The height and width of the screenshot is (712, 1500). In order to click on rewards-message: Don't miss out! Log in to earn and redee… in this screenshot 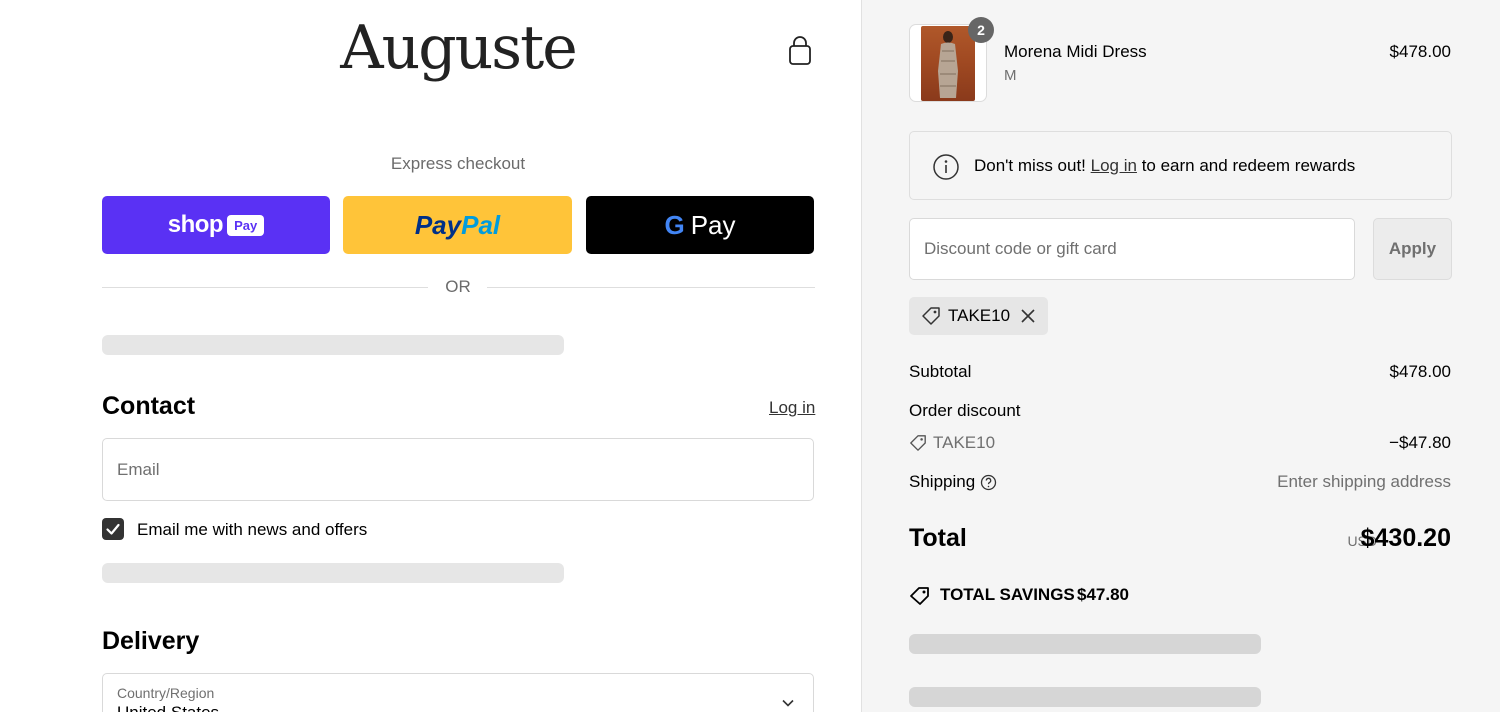, I will do `click(1165, 165)`.